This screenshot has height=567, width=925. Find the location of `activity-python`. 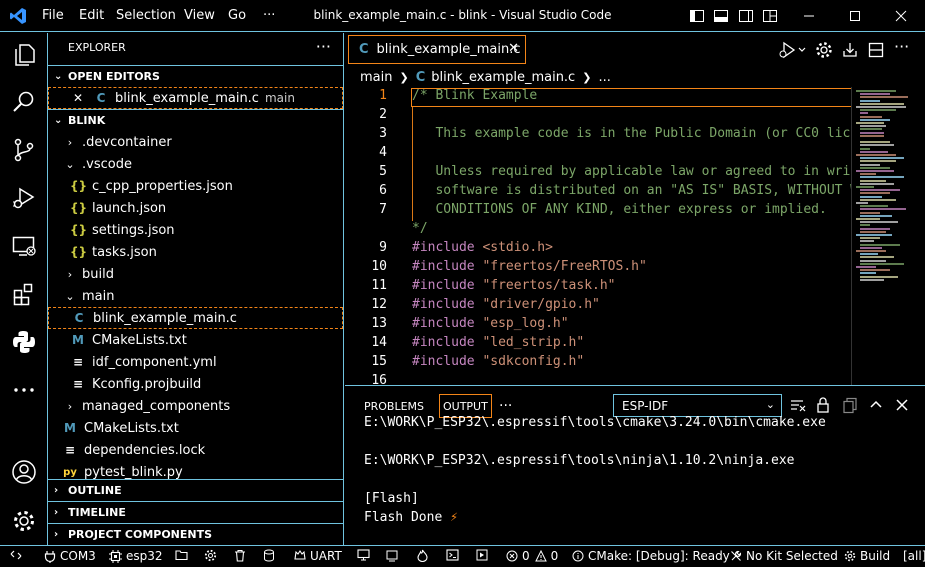

activity-python is located at coordinates (24, 342).